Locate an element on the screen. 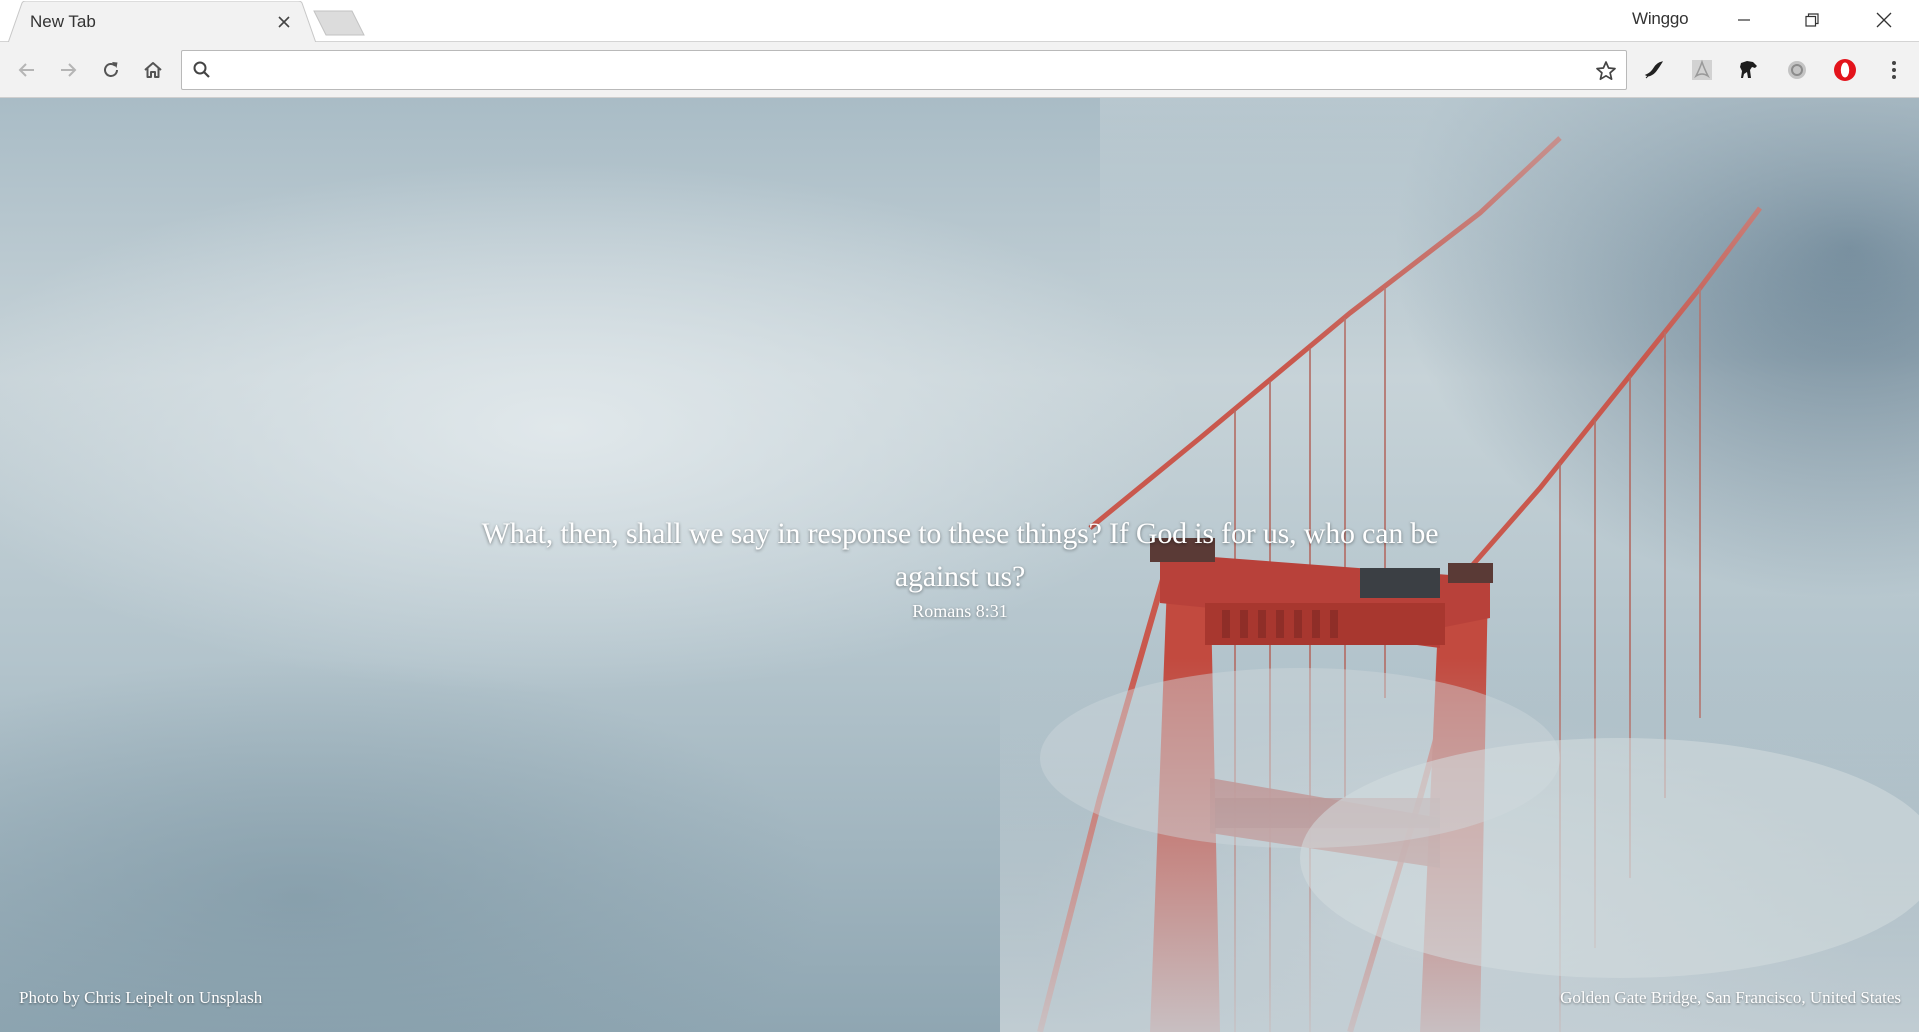 The width and height of the screenshot is (1919, 1032). home-button is located at coordinates (153, 70).